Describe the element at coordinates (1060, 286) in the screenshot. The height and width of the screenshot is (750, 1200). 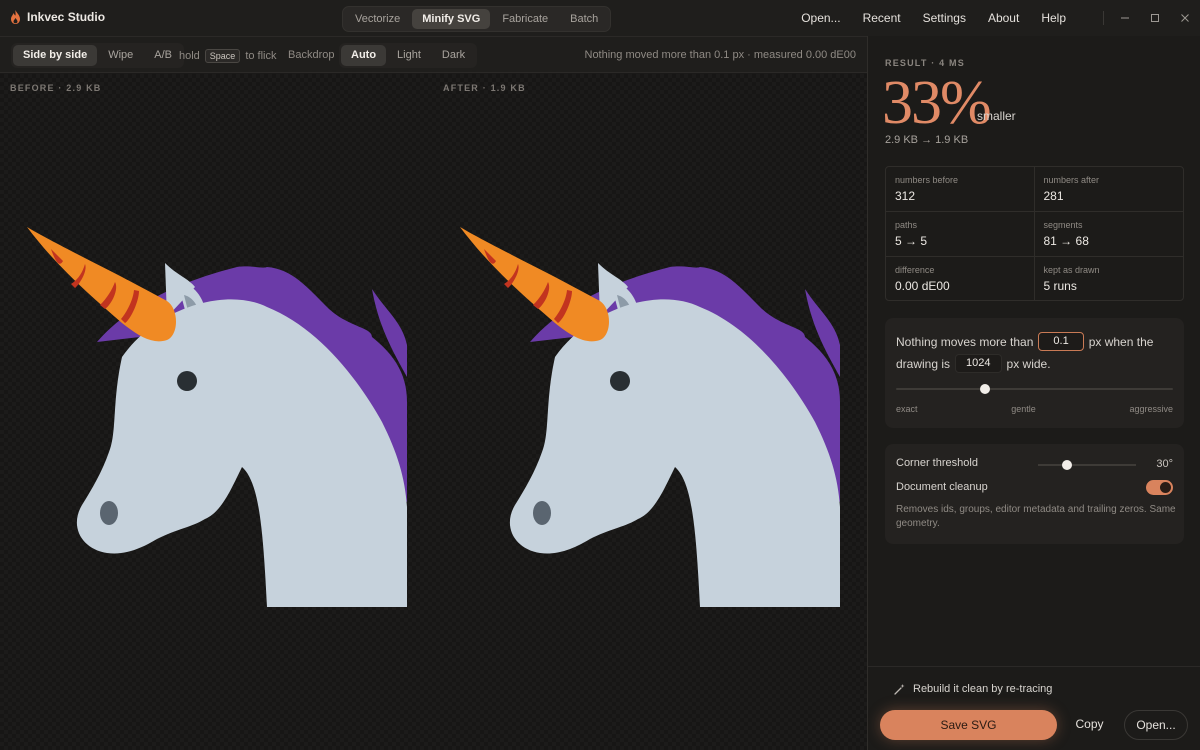
I see `stat-value: 5 runs` at that location.